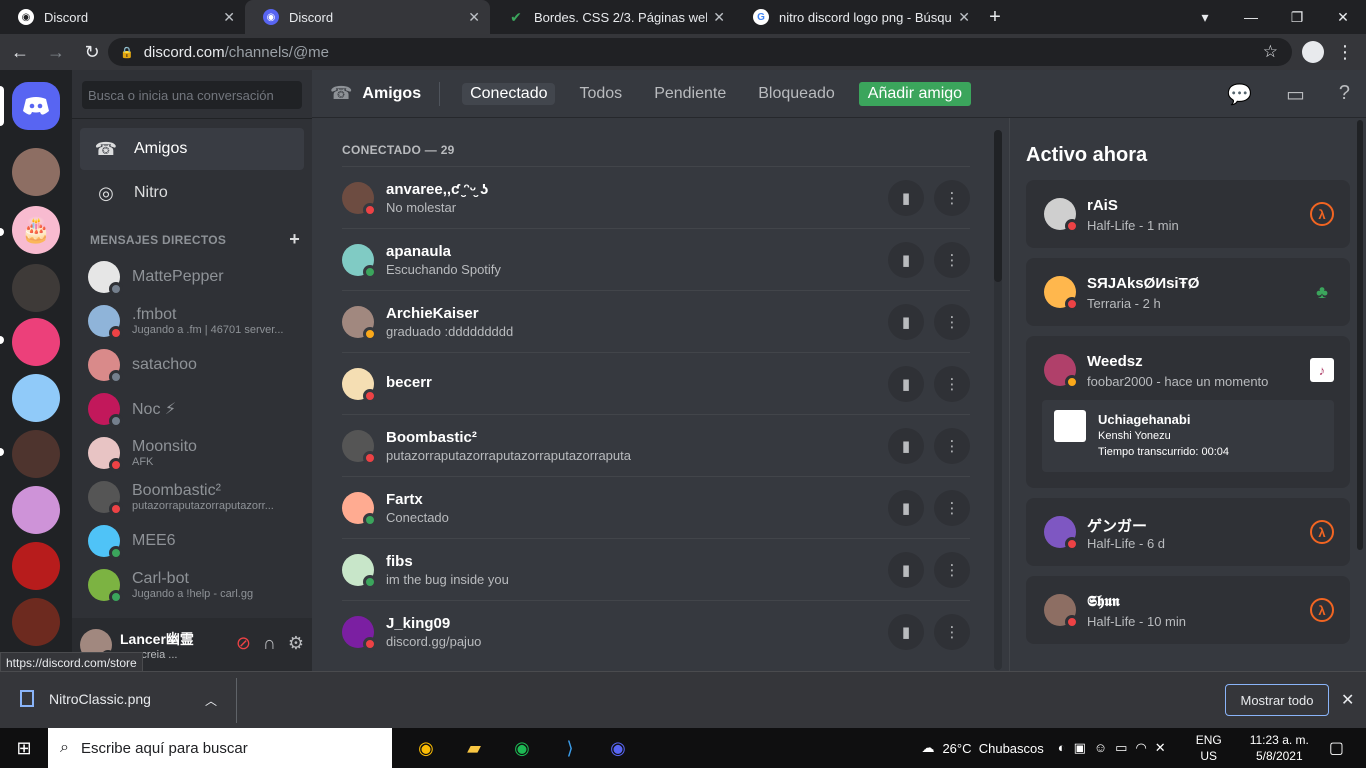 Image resolution: width=1366 pixels, height=768 pixels. I want to click on vscode-icon: ⟩, so click(570, 748).